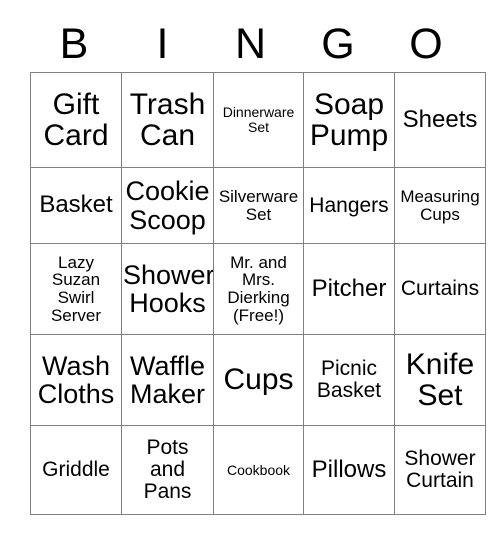 Image resolution: width=500 pixels, height=544 pixels. I want to click on bingo-cell-label: Hangers, so click(349, 205).